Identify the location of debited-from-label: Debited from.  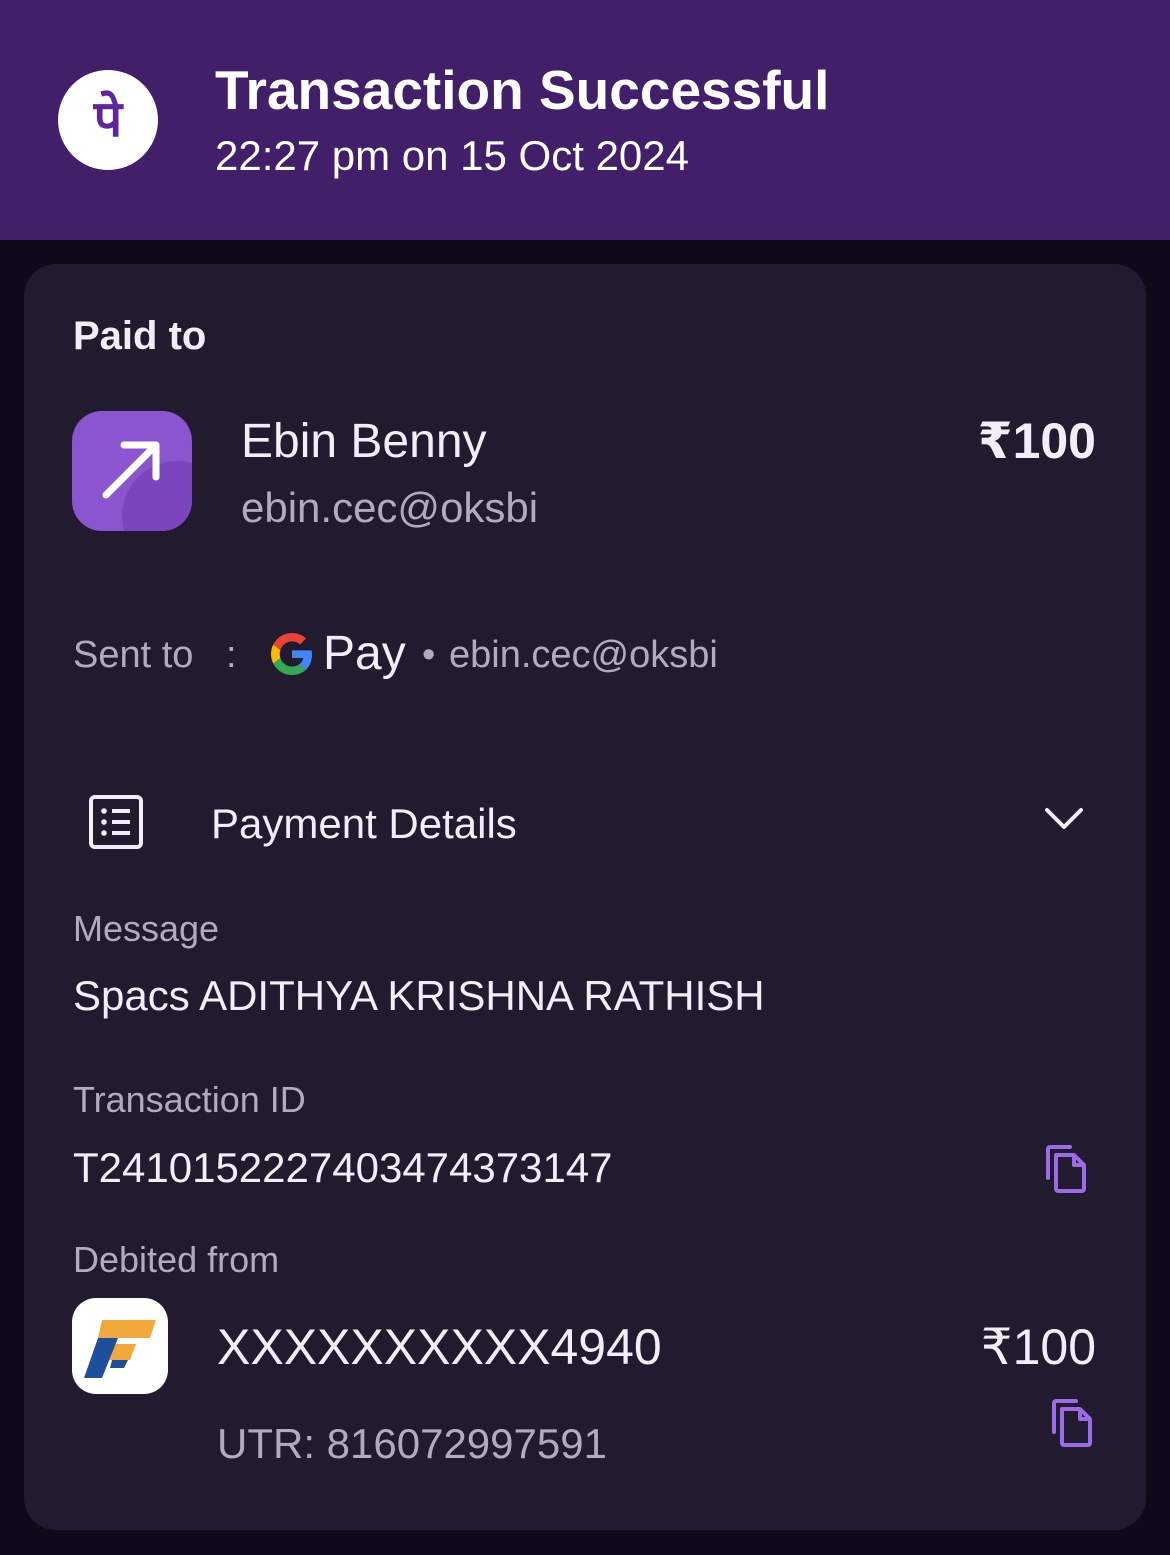
(176, 1259).